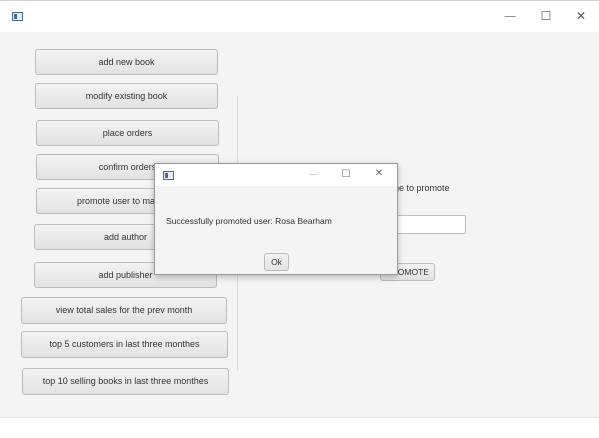  Describe the element at coordinates (581, 16) in the screenshot. I see `close-icon: ✕` at that location.